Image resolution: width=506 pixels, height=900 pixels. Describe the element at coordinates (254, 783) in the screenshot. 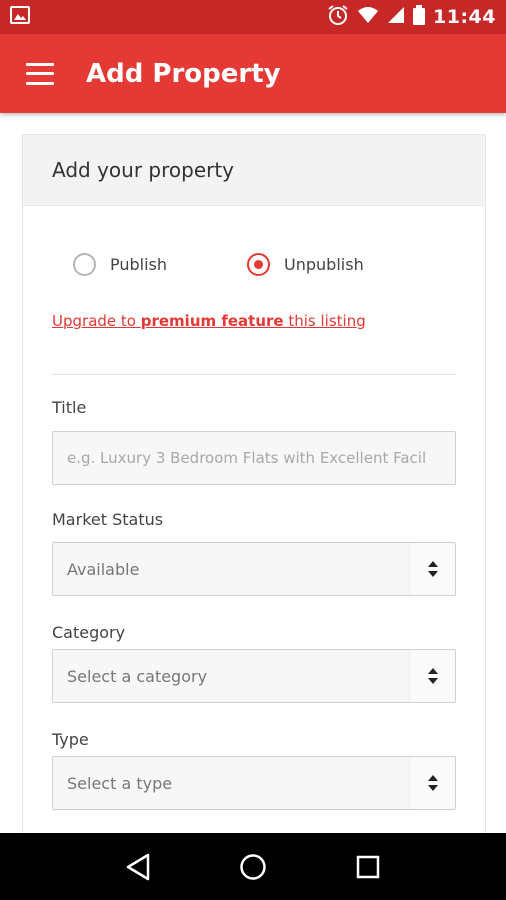

I see `type-select: Select a type` at that location.